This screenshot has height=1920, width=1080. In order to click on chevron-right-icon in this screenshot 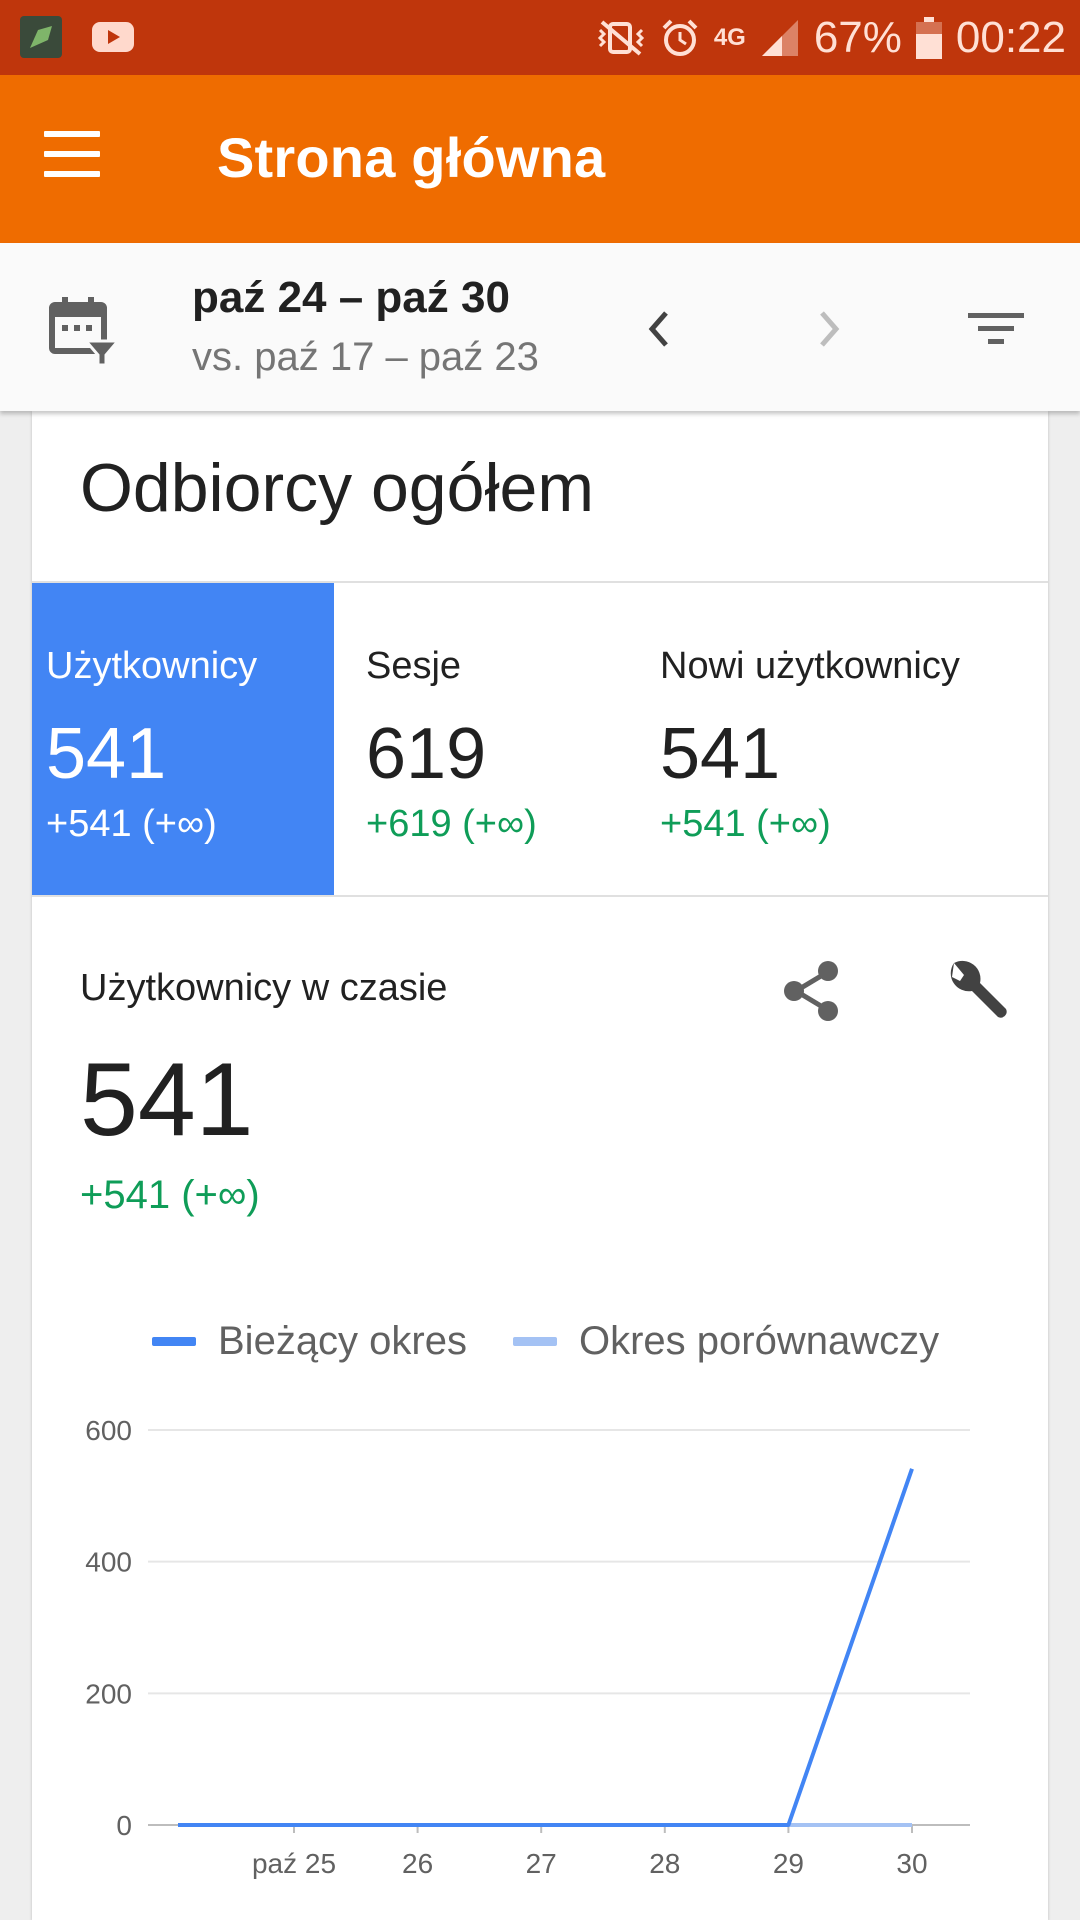, I will do `click(828, 329)`.